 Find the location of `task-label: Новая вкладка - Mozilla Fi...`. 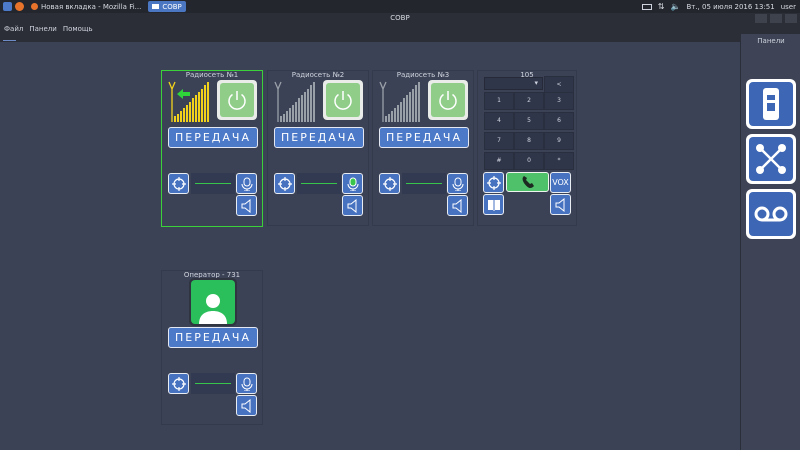

task-label: Новая вкладка - Mozilla Fi... is located at coordinates (91, 6).